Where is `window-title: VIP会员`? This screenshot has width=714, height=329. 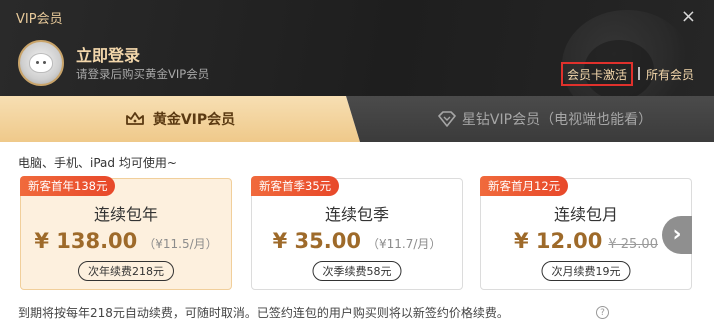 window-title: VIP会员 is located at coordinates (39, 19).